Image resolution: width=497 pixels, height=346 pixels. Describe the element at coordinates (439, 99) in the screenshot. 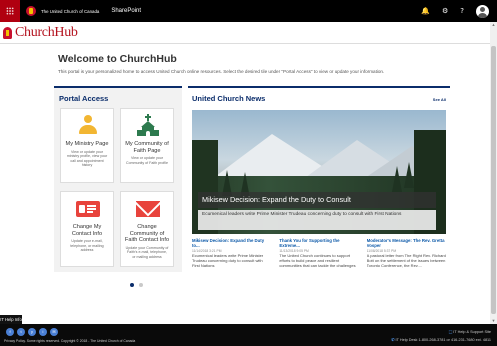

I see `see-all-link: See All` at that location.